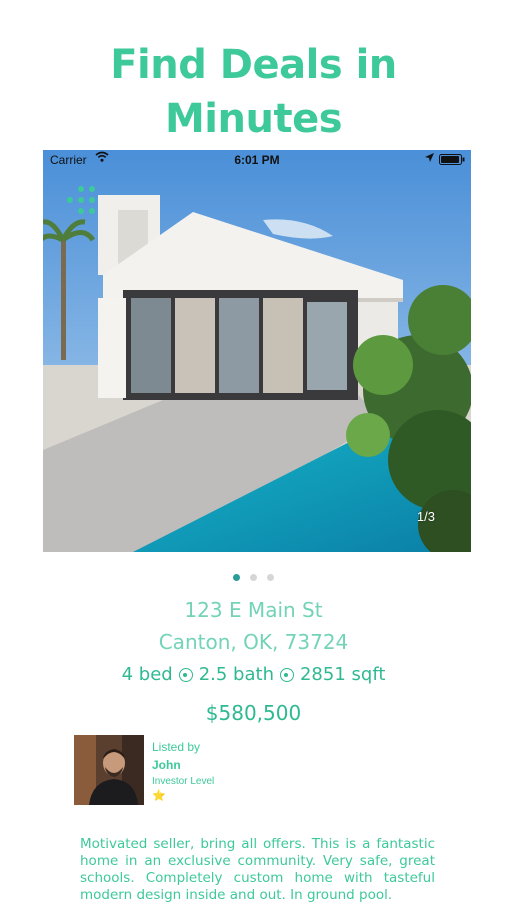 The width and height of the screenshot is (507, 904). Describe the element at coordinates (183, 781) in the screenshot. I see `lister-level: Investor Level` at that location.